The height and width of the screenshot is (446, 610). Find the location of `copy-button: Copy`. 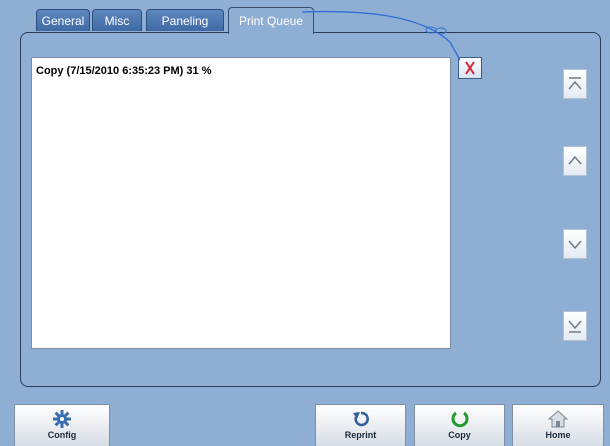

copy-button: Copy is located at coordinates (459, 425).